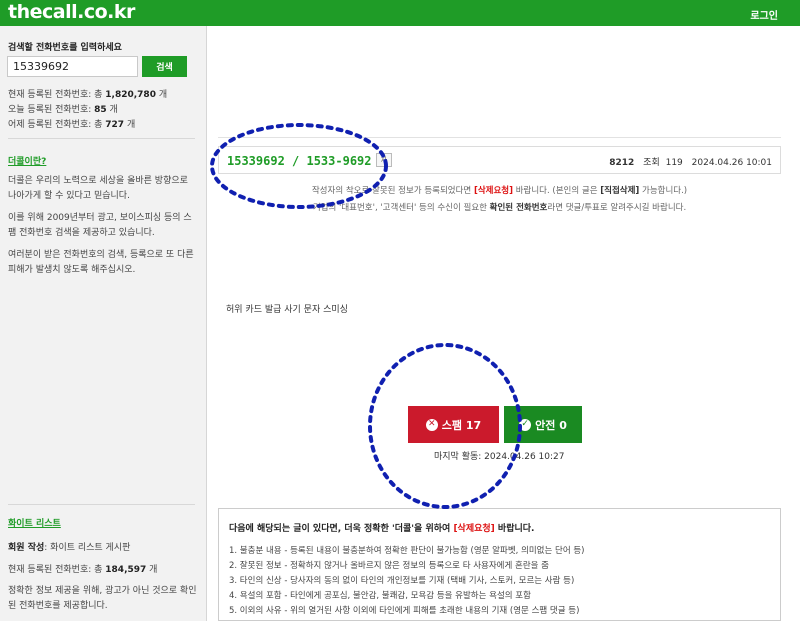 Image resolution: width=800 pixels, height=621 pixels. I want to click on safe-vote-label: 안전 0, so click(551, 425).